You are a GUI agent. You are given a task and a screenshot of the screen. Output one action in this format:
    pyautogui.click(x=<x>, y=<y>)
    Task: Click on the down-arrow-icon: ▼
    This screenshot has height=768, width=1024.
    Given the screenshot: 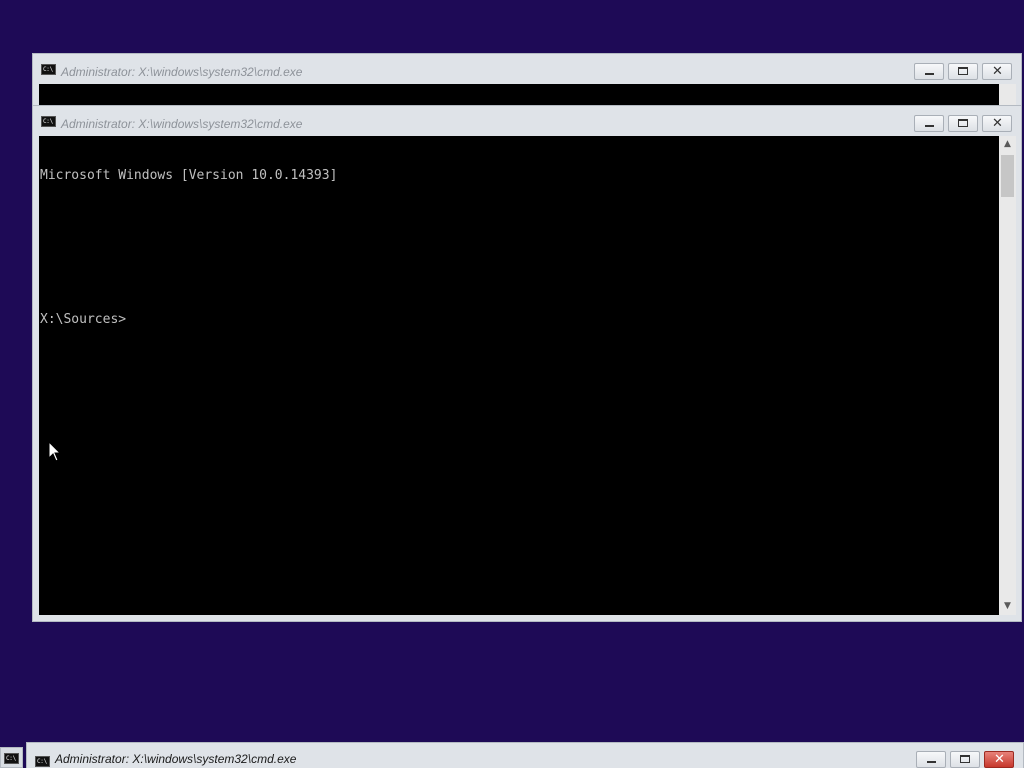 What is the action you would take?
    pyautogui.click(x=1007, y=606)
    